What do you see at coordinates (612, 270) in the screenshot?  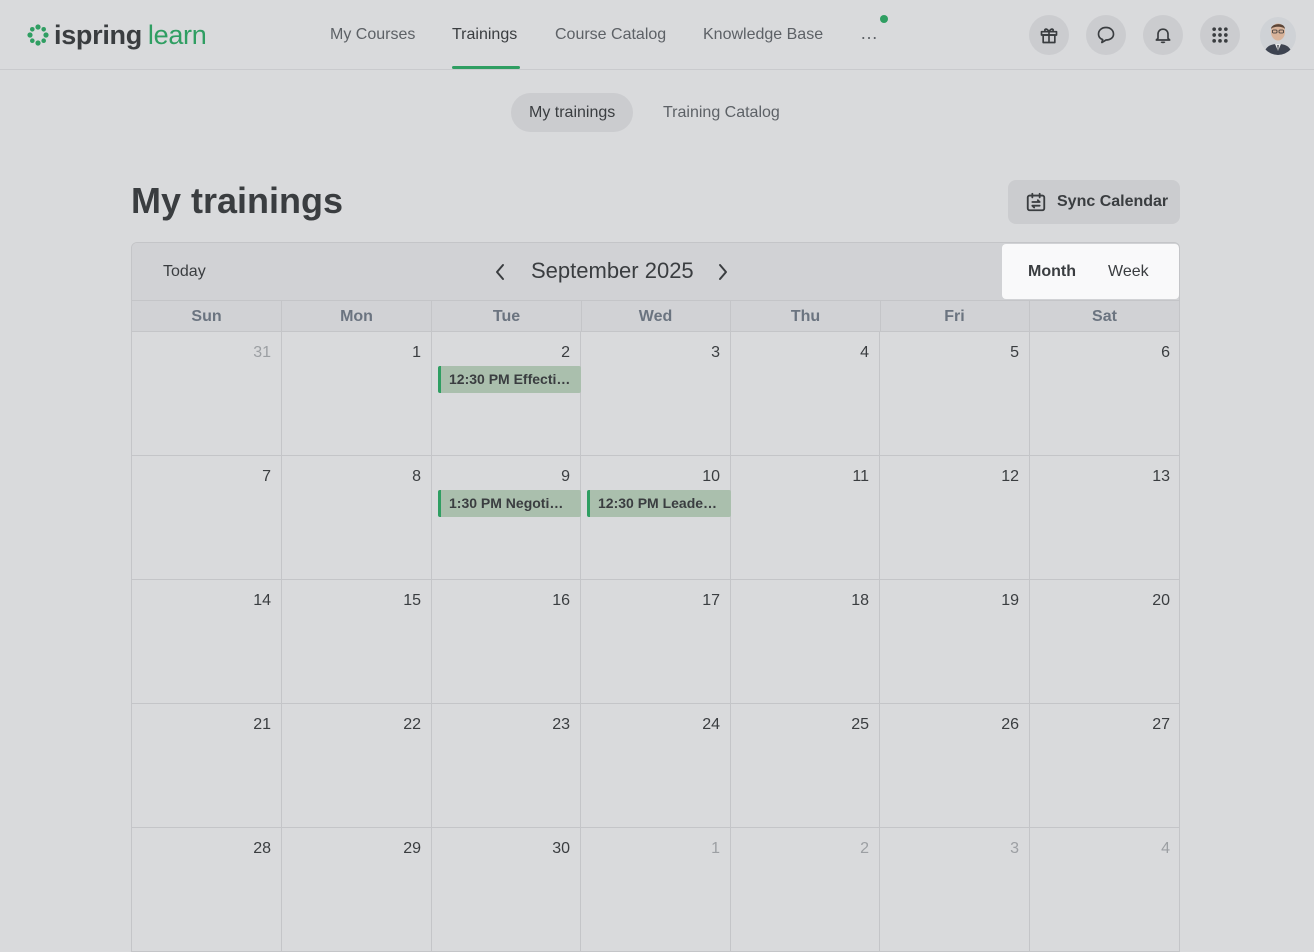 I see `current-month-label: September 2025` at bounding box center [612, 270].